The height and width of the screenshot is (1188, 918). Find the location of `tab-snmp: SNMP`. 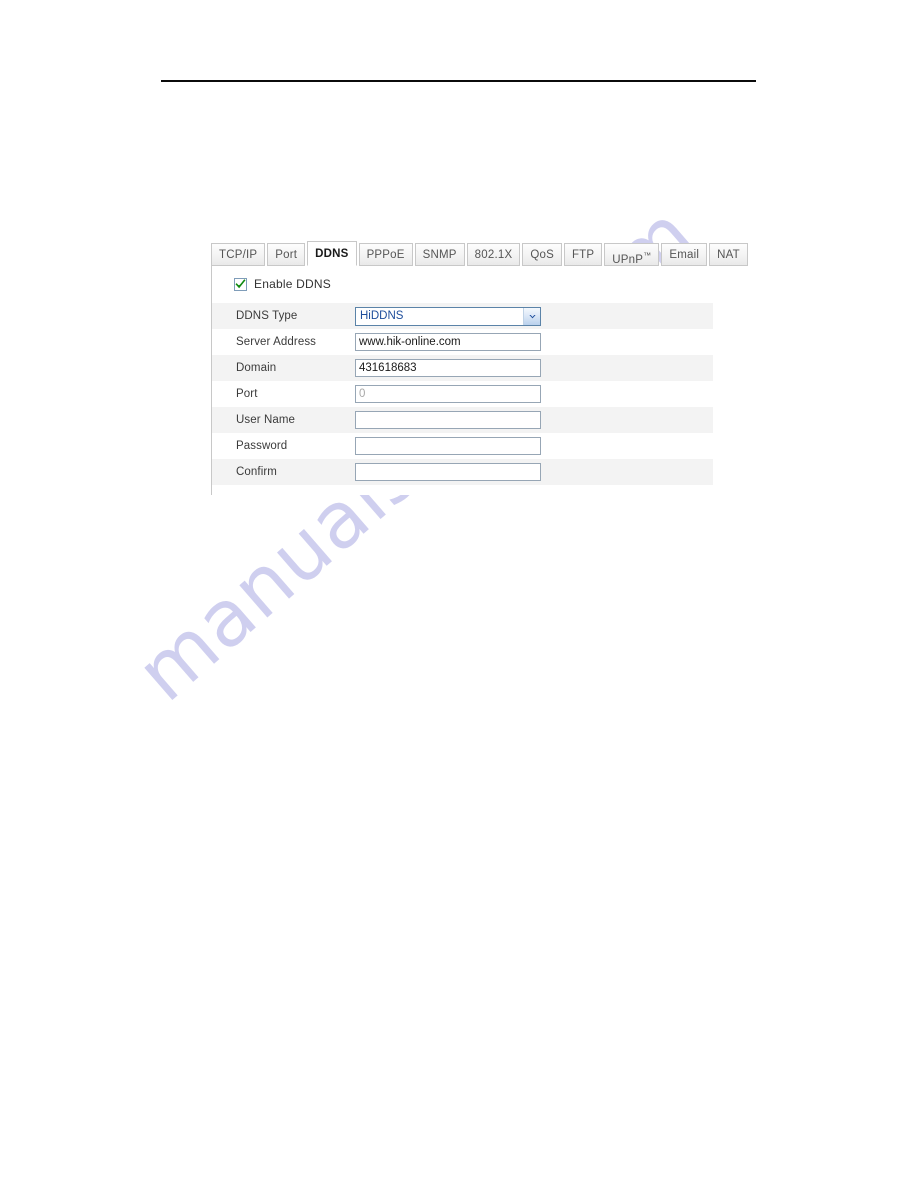

tab-snmp: SNMP is located at coordinates (439, 254).